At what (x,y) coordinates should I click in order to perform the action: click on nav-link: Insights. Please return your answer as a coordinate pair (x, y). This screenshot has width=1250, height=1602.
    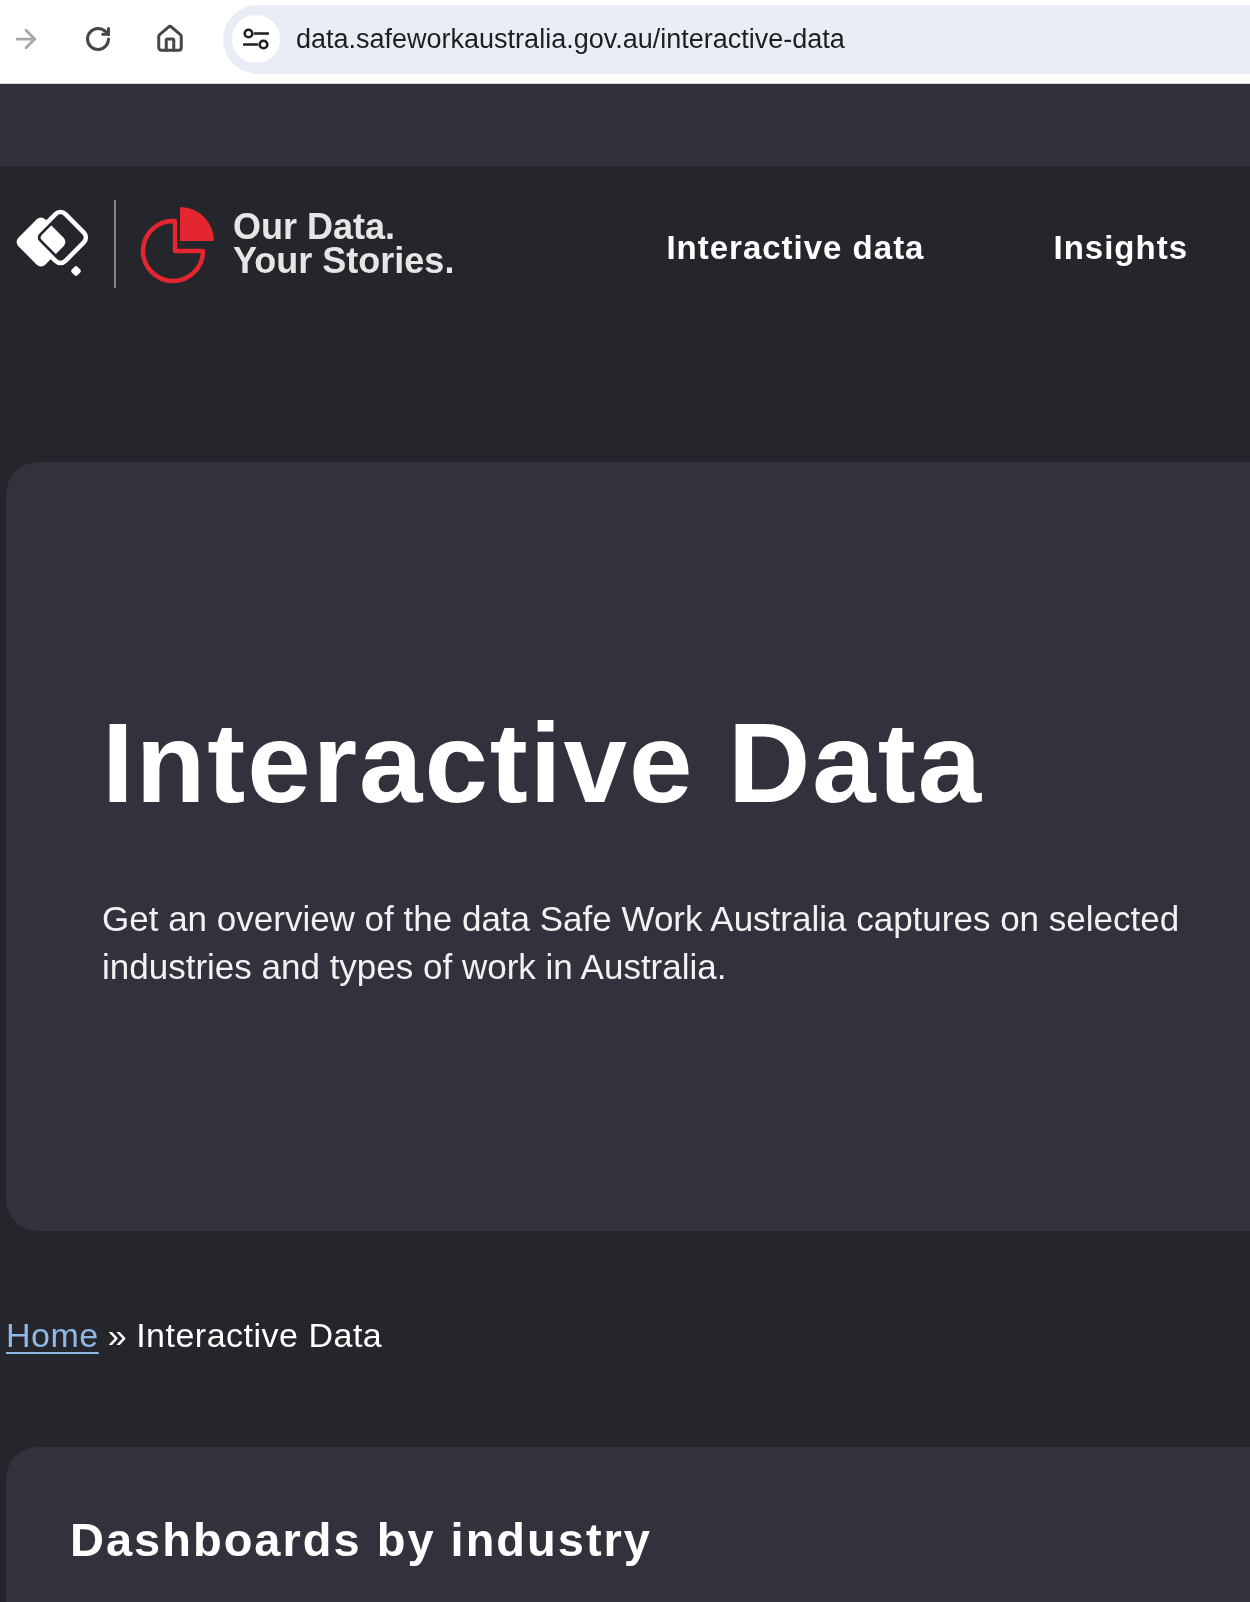
    Looking at the image, I should click on (1120, 248).